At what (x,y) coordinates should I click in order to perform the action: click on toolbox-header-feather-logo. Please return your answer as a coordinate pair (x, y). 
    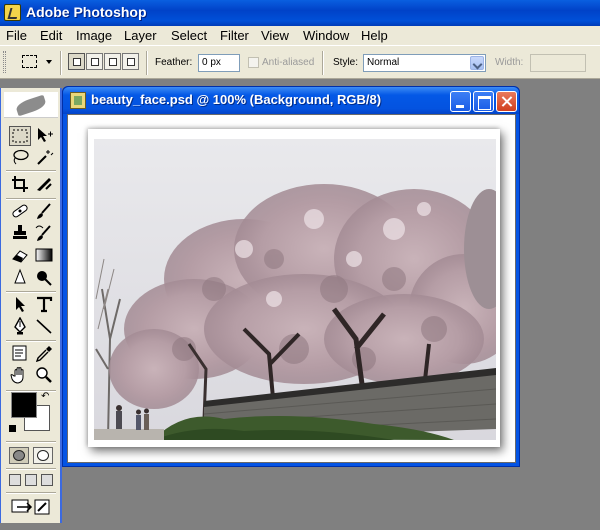
    Looking at the image, I should click on (31, 105).